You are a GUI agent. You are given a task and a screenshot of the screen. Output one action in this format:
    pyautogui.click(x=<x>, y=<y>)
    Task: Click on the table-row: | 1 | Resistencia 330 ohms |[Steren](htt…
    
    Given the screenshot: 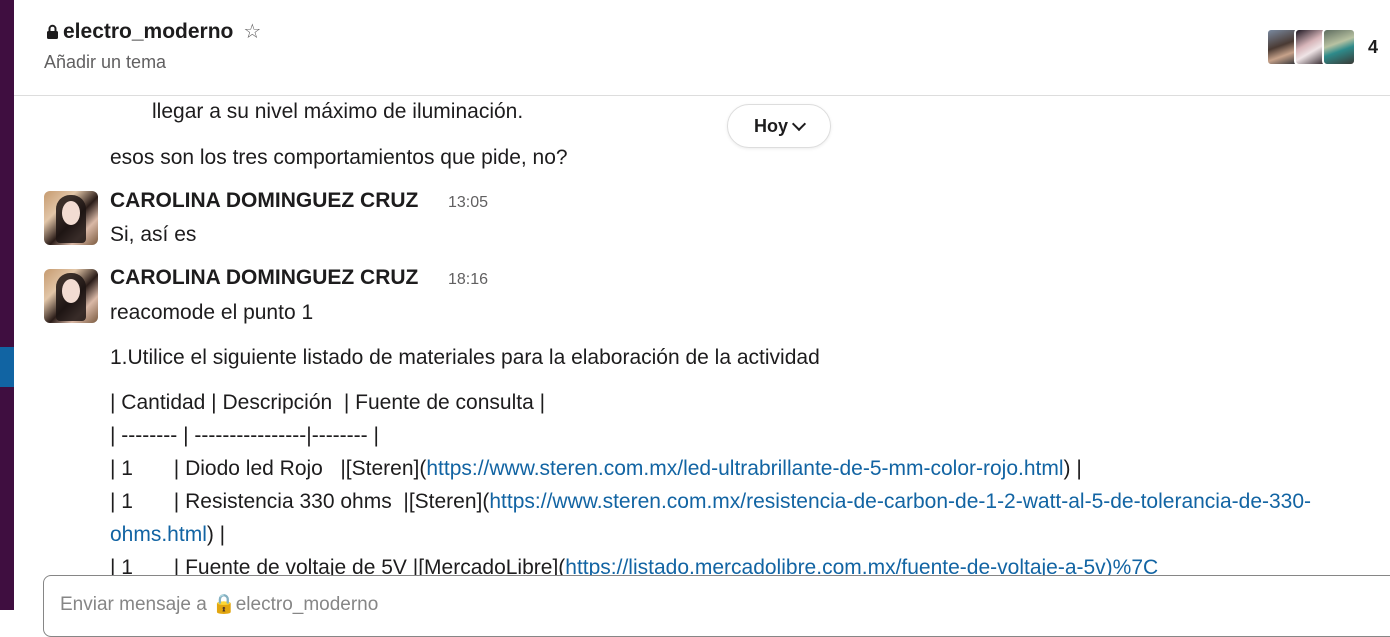 What is the action you would take?
    pyautogui.click(x=710, y=502)
    